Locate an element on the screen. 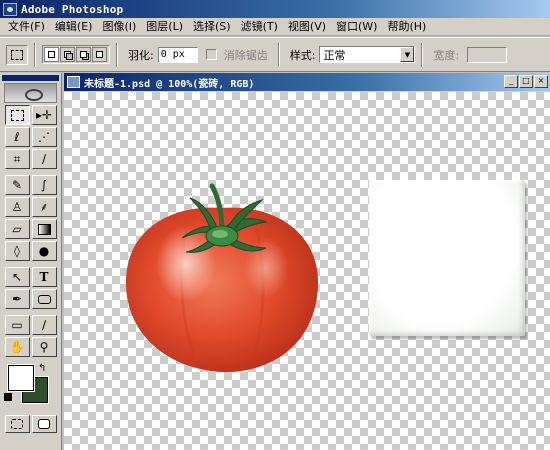  standard-mode-button is located at coordinates (17, 424).